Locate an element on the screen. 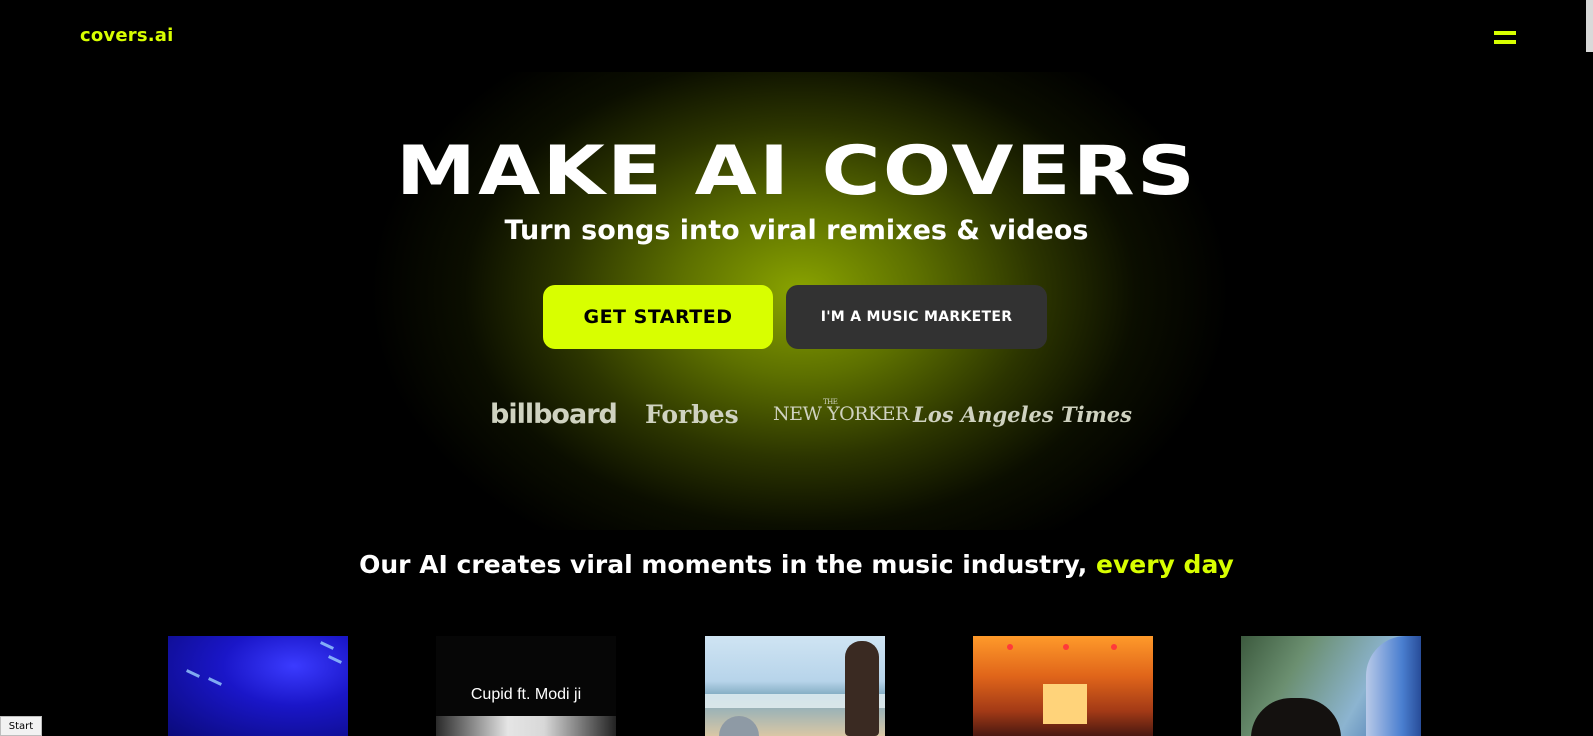 The image size is (1593, 736). tagline-accent: every day is located at coordinates (1165, 564).